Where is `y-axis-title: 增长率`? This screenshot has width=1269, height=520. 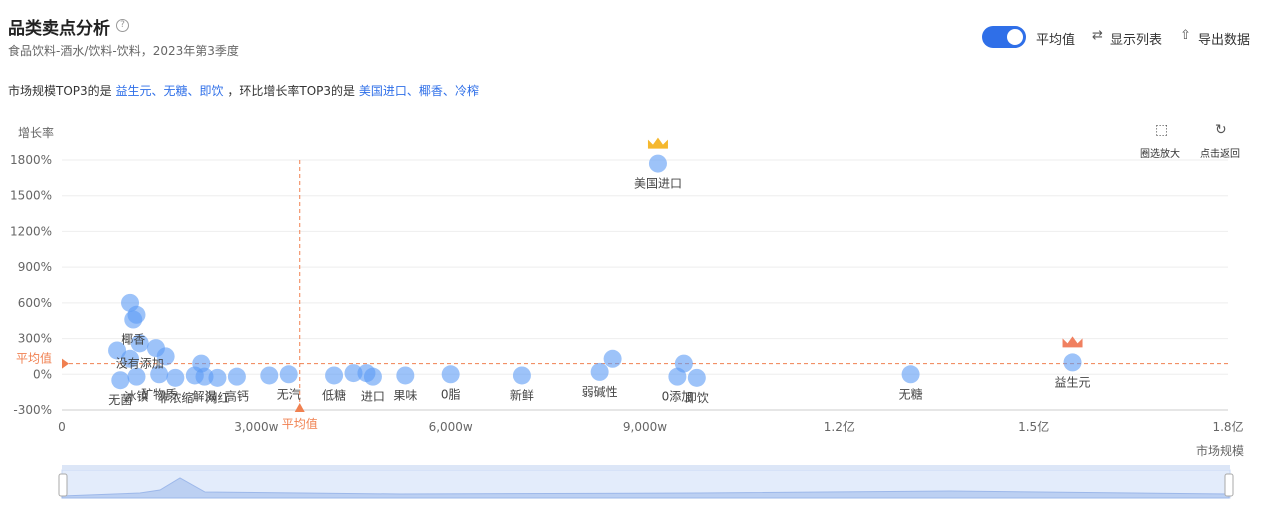
y-axis-title: 增长率 is located at coordinates (36, 132).